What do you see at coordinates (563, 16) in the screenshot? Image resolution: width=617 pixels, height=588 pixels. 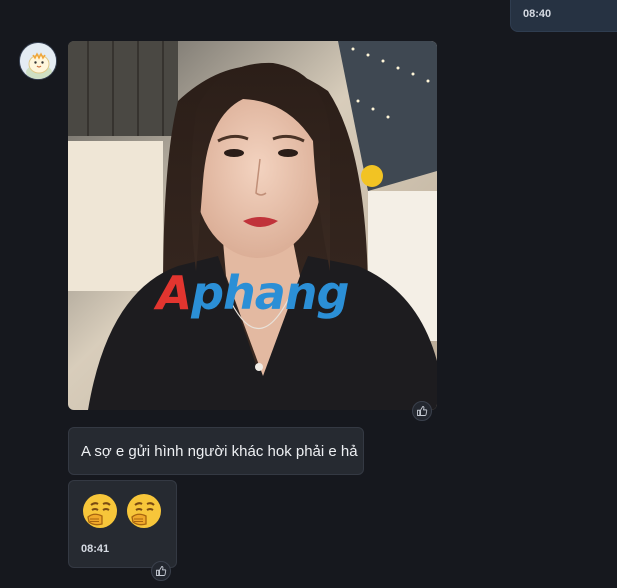 I see `outgoing-message-bubble: 08:40` at bounding box center [563, 16].